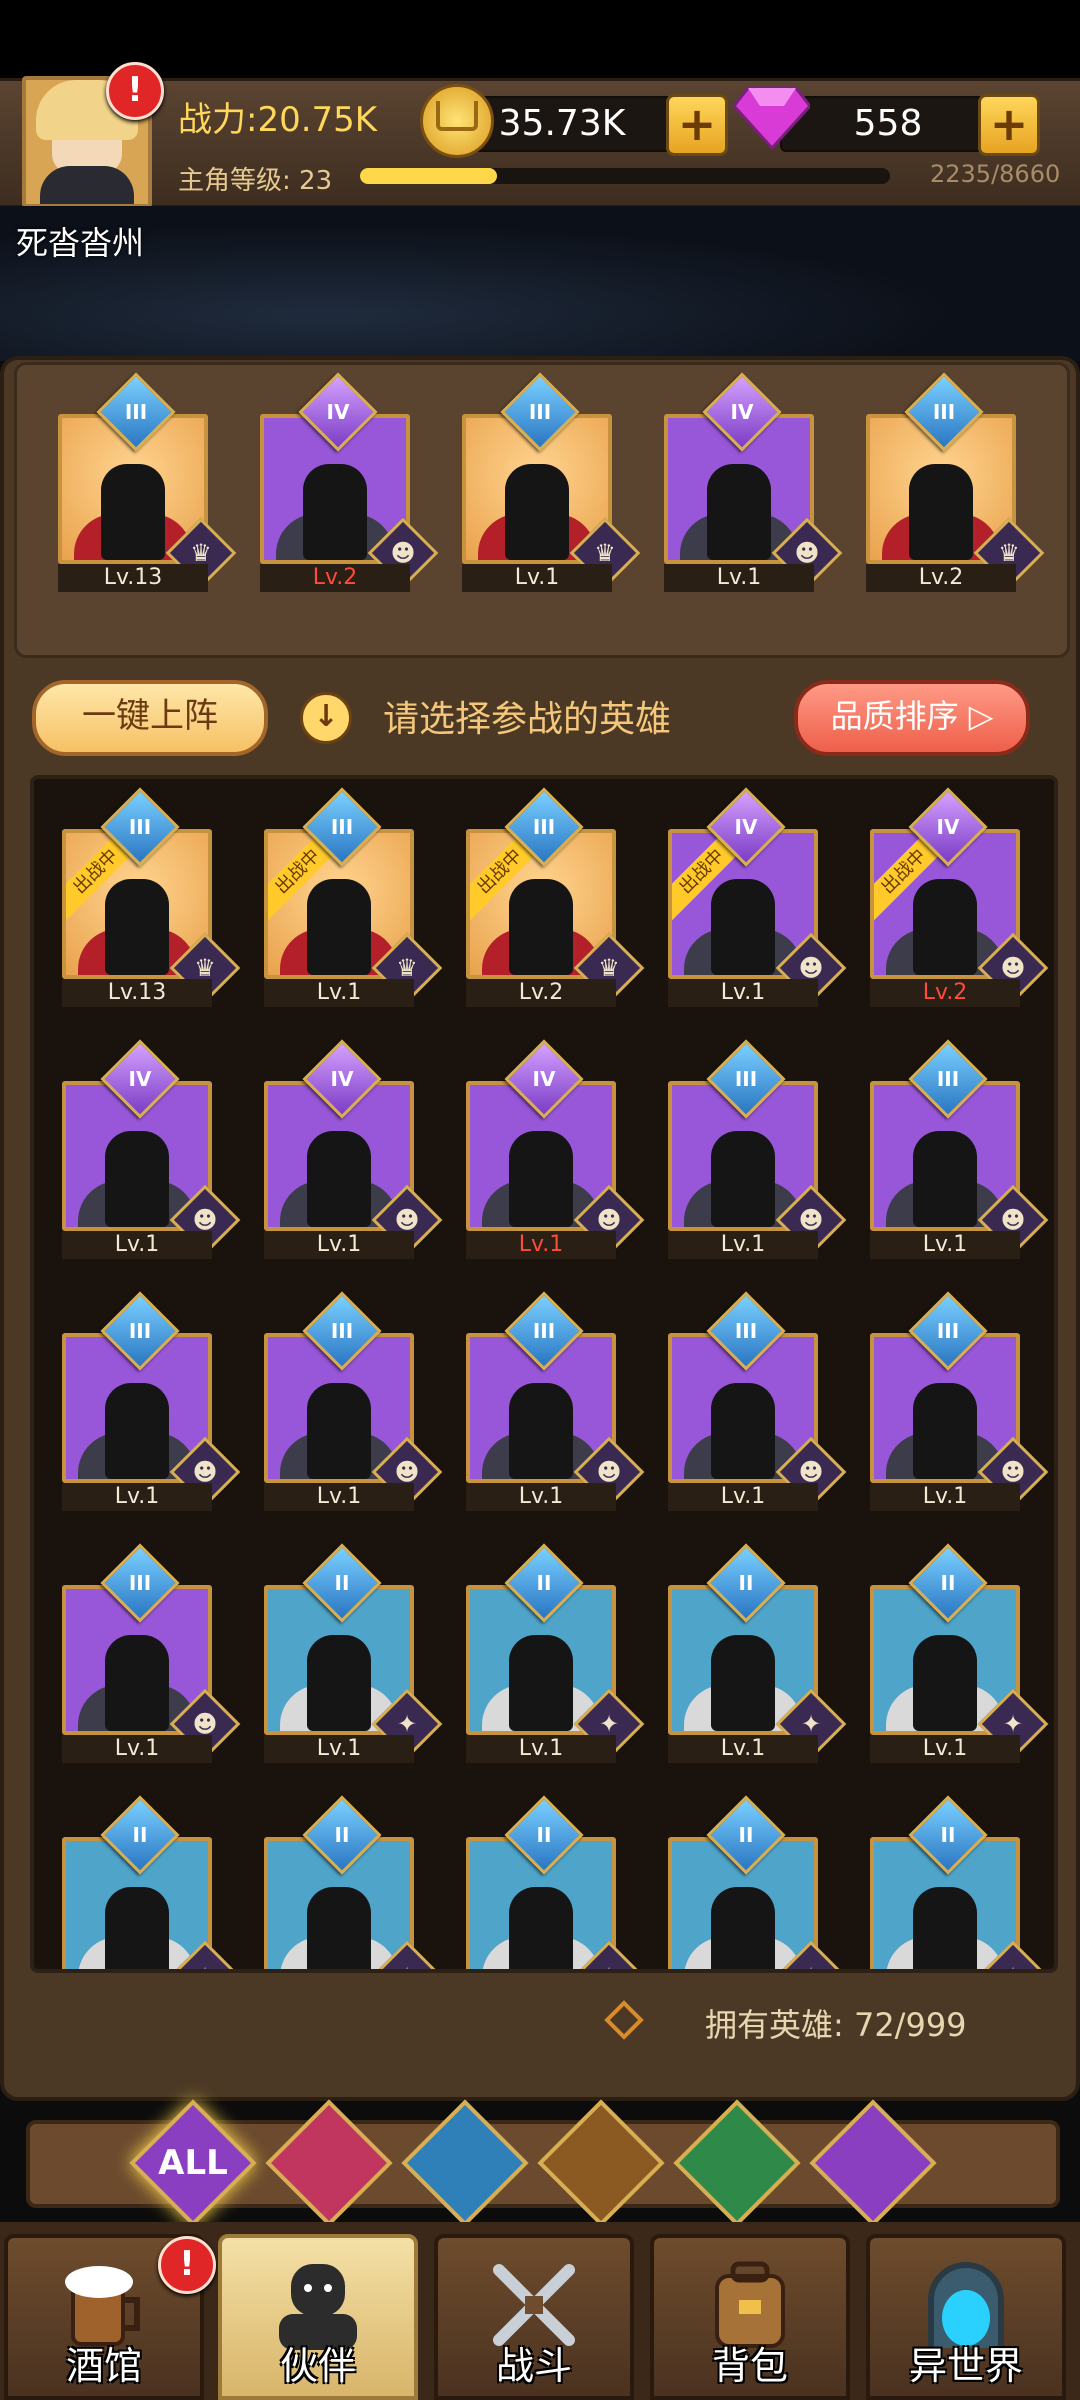 Image resolution: width=1080 pixels, height=2400 pixels. What do you see at coordinates (151, 903) in the screenshot?
I see `roster-hero-card: 出战中 III ♛ Lv.13` at bounding box center [151, 903].